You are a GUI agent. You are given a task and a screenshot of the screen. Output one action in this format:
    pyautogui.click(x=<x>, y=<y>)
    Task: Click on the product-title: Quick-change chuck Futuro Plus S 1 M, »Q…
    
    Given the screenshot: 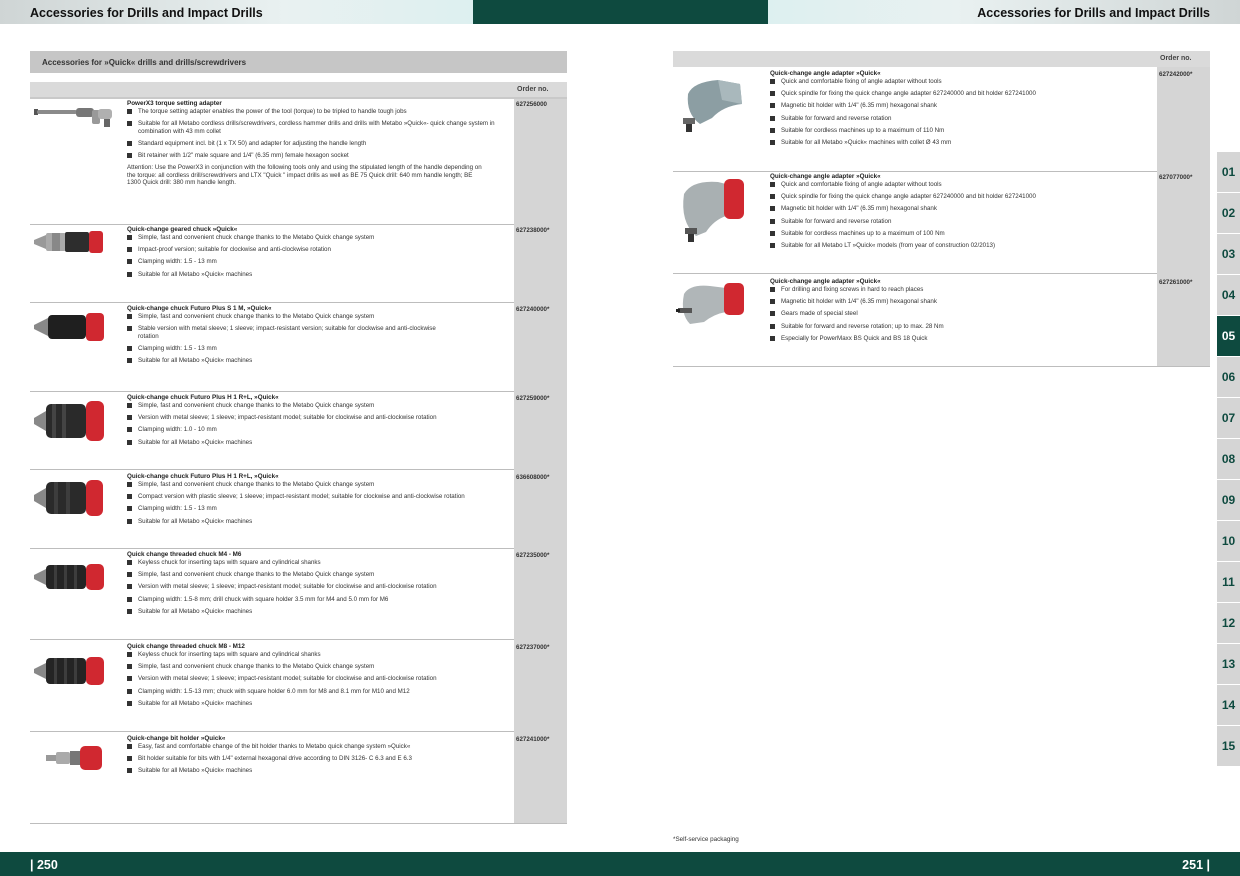 What is the action you would take?
    pyautogui.click(x=199, y=308)
    